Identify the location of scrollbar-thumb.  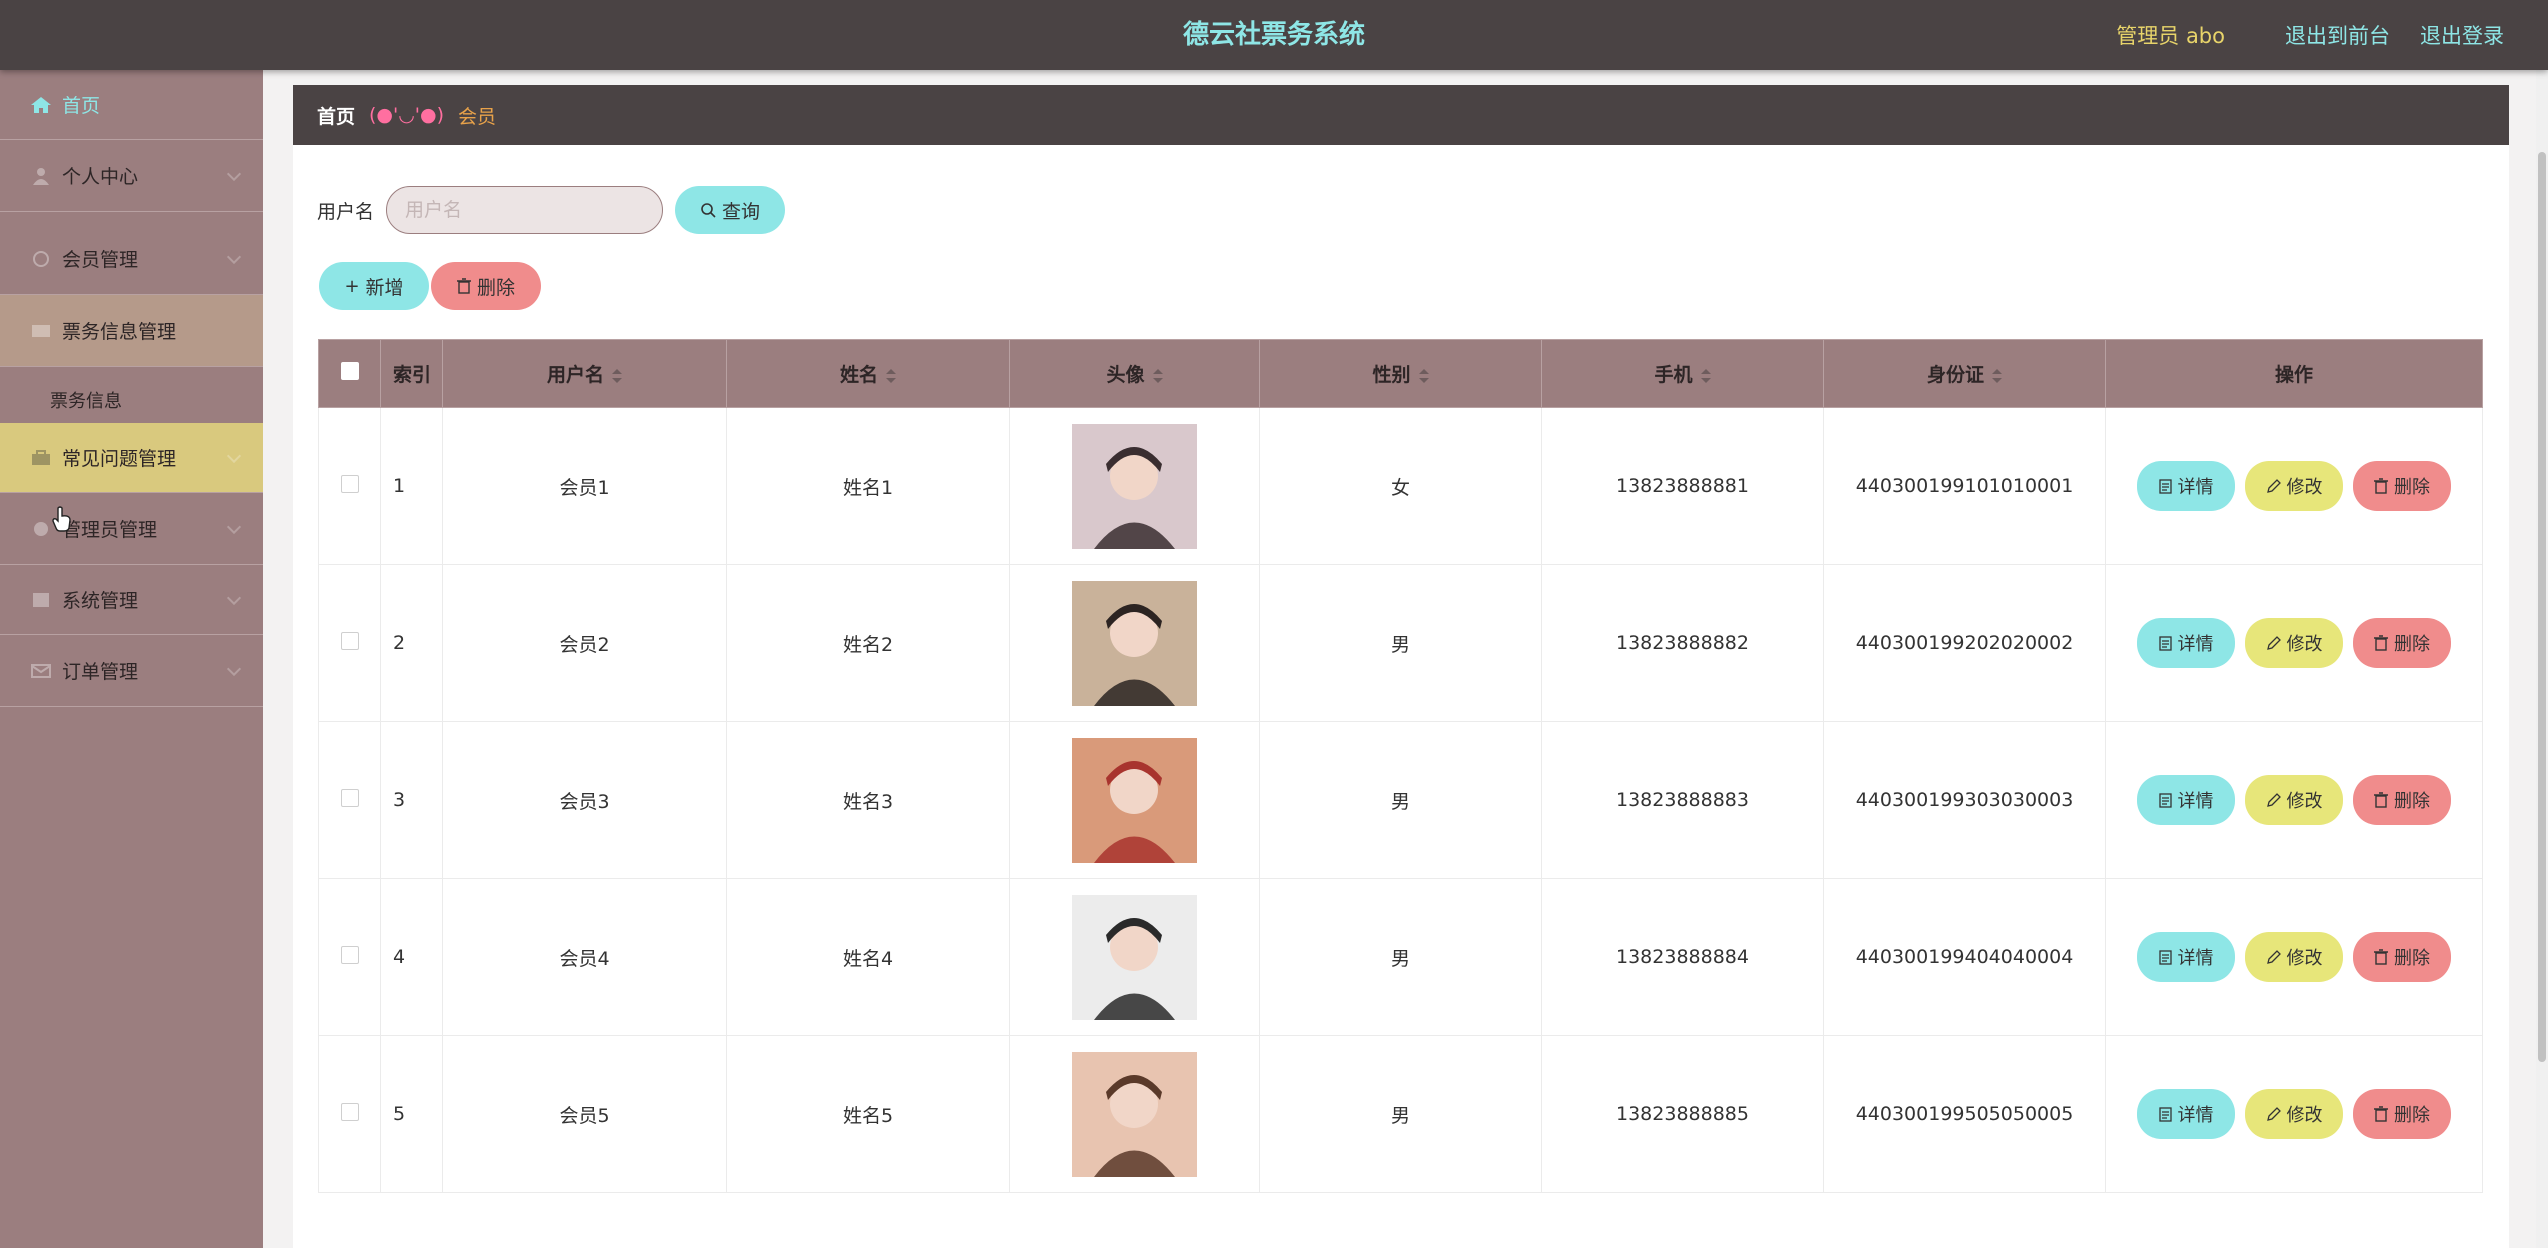
(2542, 607).